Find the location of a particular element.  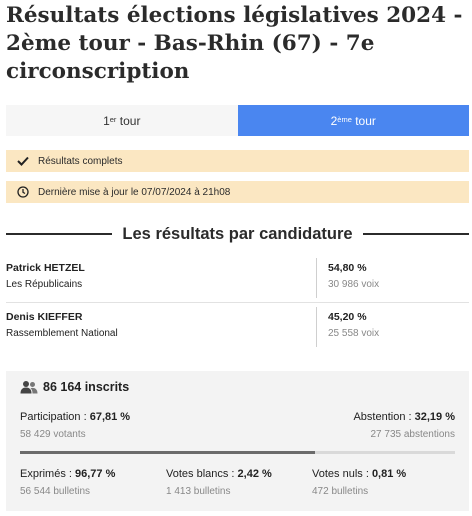

registered-count: 86 164 inscrits is located at coordinates (86, 387).